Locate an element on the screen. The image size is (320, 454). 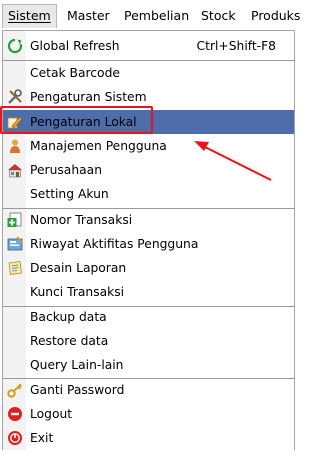
menu-bar: Sistem Master Pembelian Stock Produks is located at coordinates (150, 16).